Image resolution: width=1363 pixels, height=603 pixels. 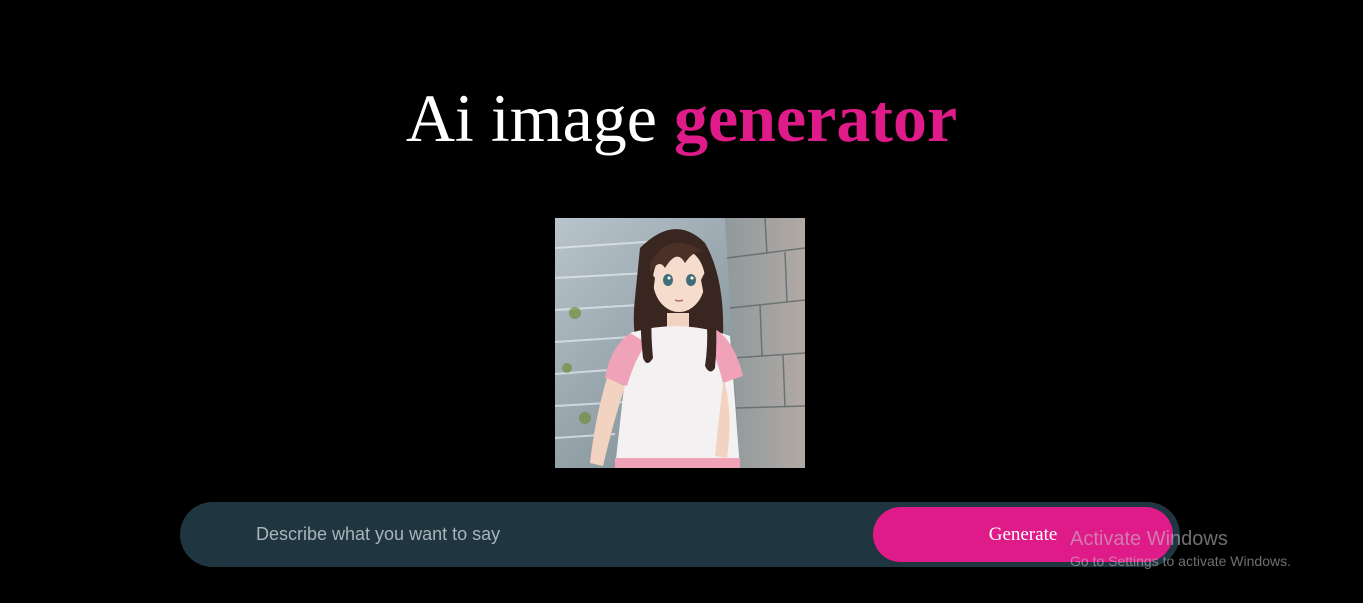 I want to click on prompt-input, so click(x=556, y=534).